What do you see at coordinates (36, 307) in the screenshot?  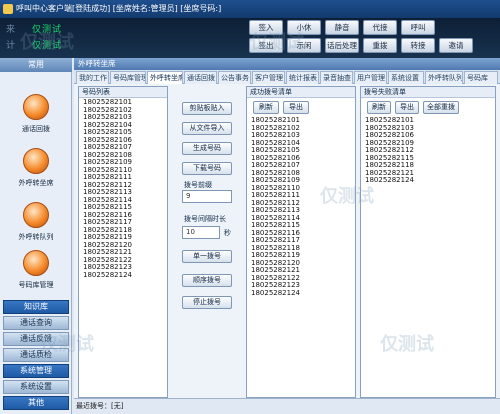 I see `sidebar-button-knowledge: 知识库` at bounding box center [36, 307].